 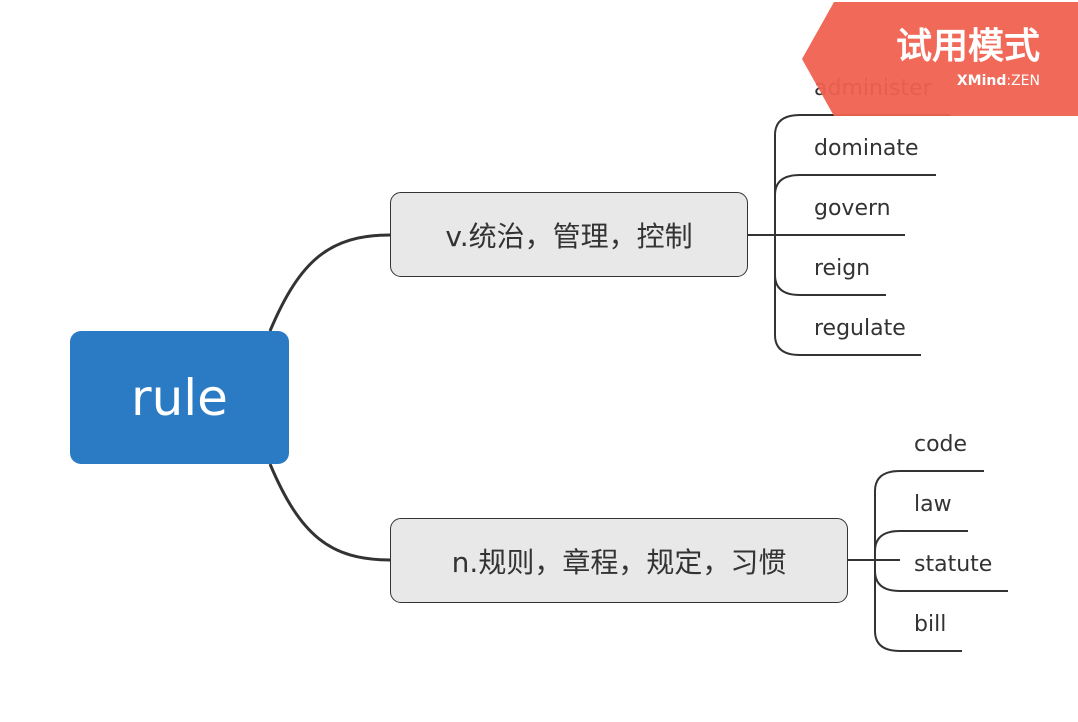 What do you see at coordinates (981, 81) in the screenshot?
I see `brand-xmind: XMind` at bounding box center [981, 81].